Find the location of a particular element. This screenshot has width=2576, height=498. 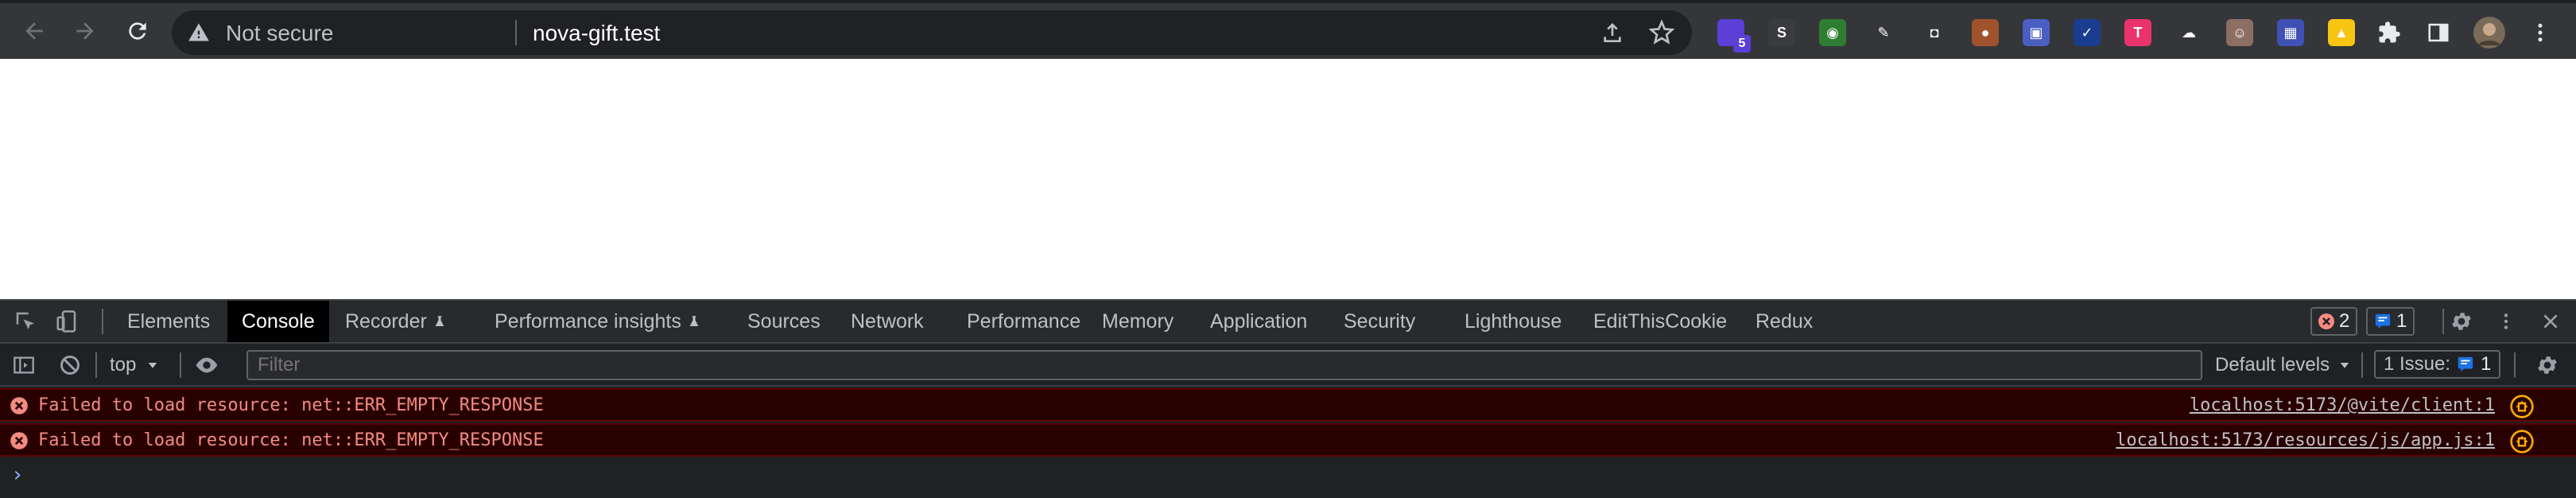

extension-t-icon: T is located at coordinates (2137, 33).